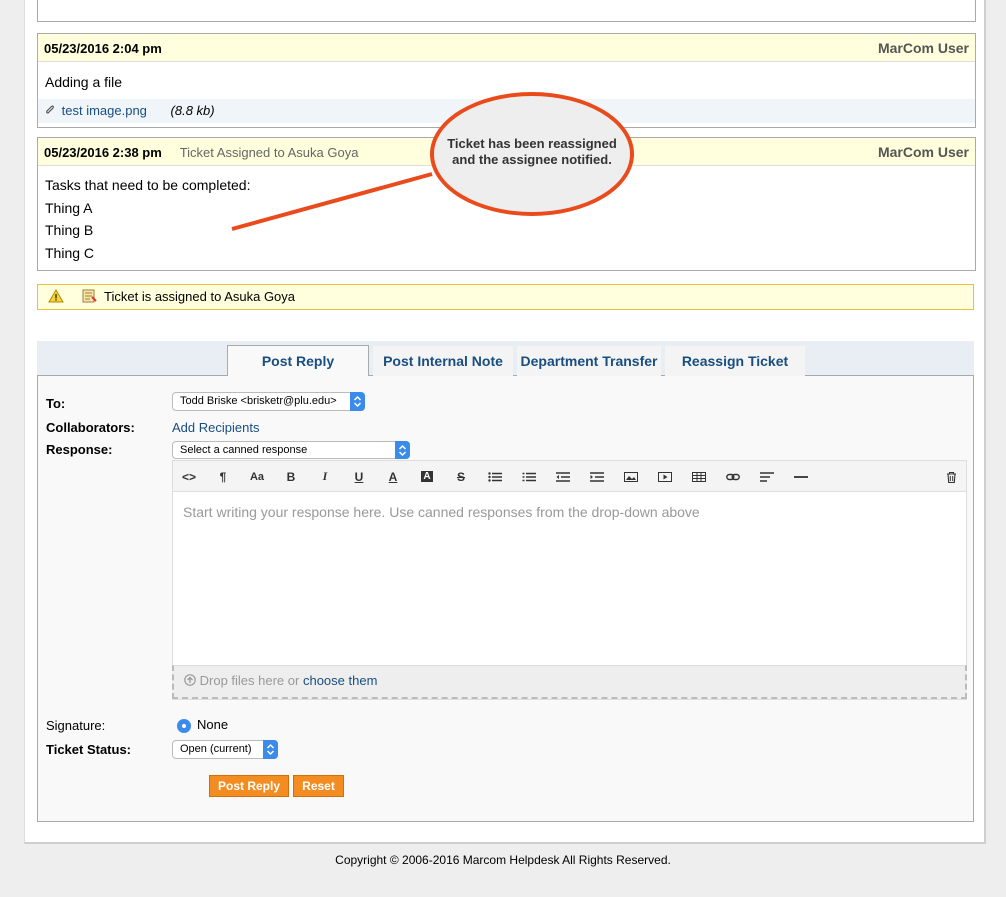 Image resolution: width=1006 pixels, height=897 pixels. What do you see at coordinates (532, 143) in the screenshot?
I see `callout-line: Ticket has been reassigned` at bounding box center [532, 143].